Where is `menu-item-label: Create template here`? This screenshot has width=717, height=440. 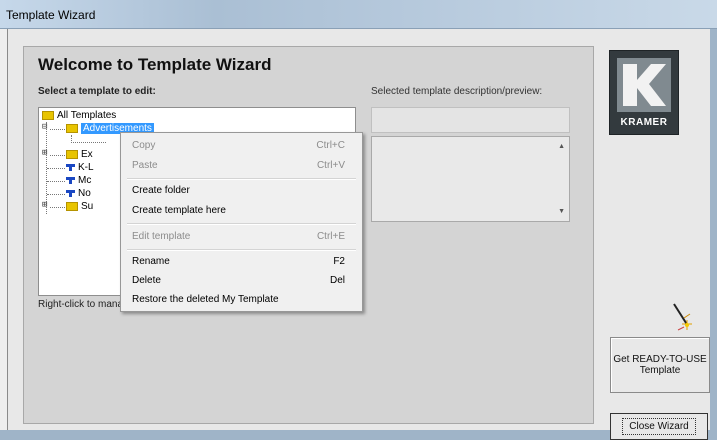
menu-item-label: Create template here is located at coordinates (179, 210).